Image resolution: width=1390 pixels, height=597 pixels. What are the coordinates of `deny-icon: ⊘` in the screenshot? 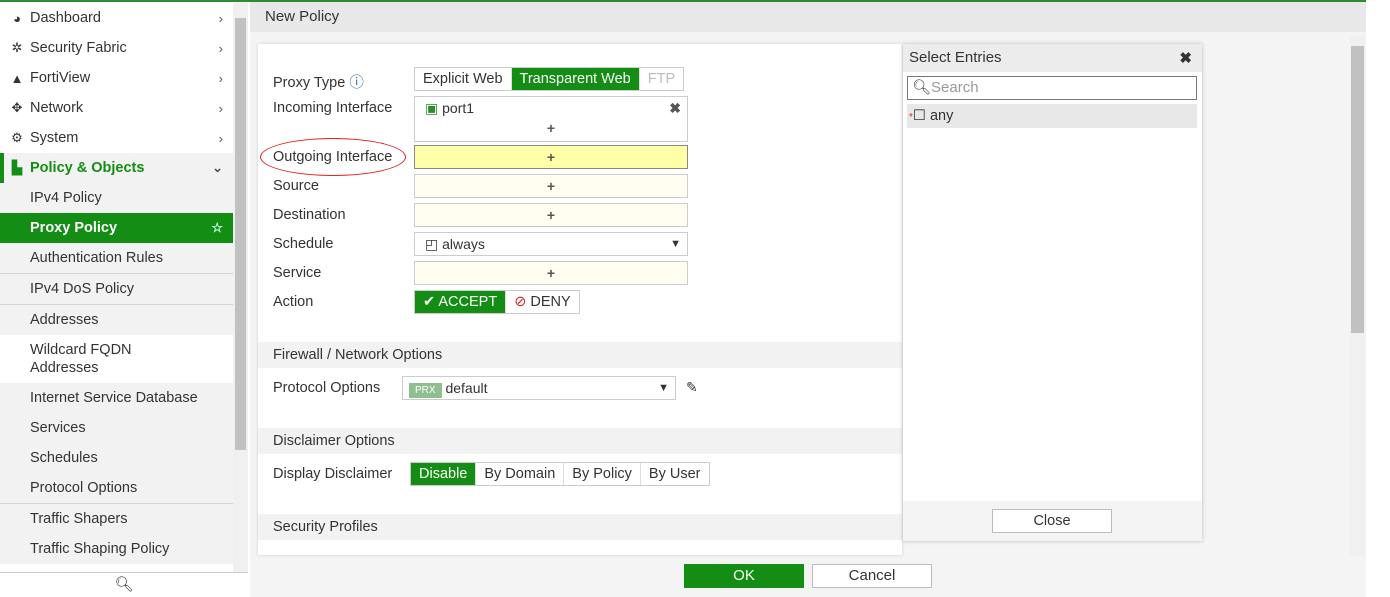 It's located at (520, 302).